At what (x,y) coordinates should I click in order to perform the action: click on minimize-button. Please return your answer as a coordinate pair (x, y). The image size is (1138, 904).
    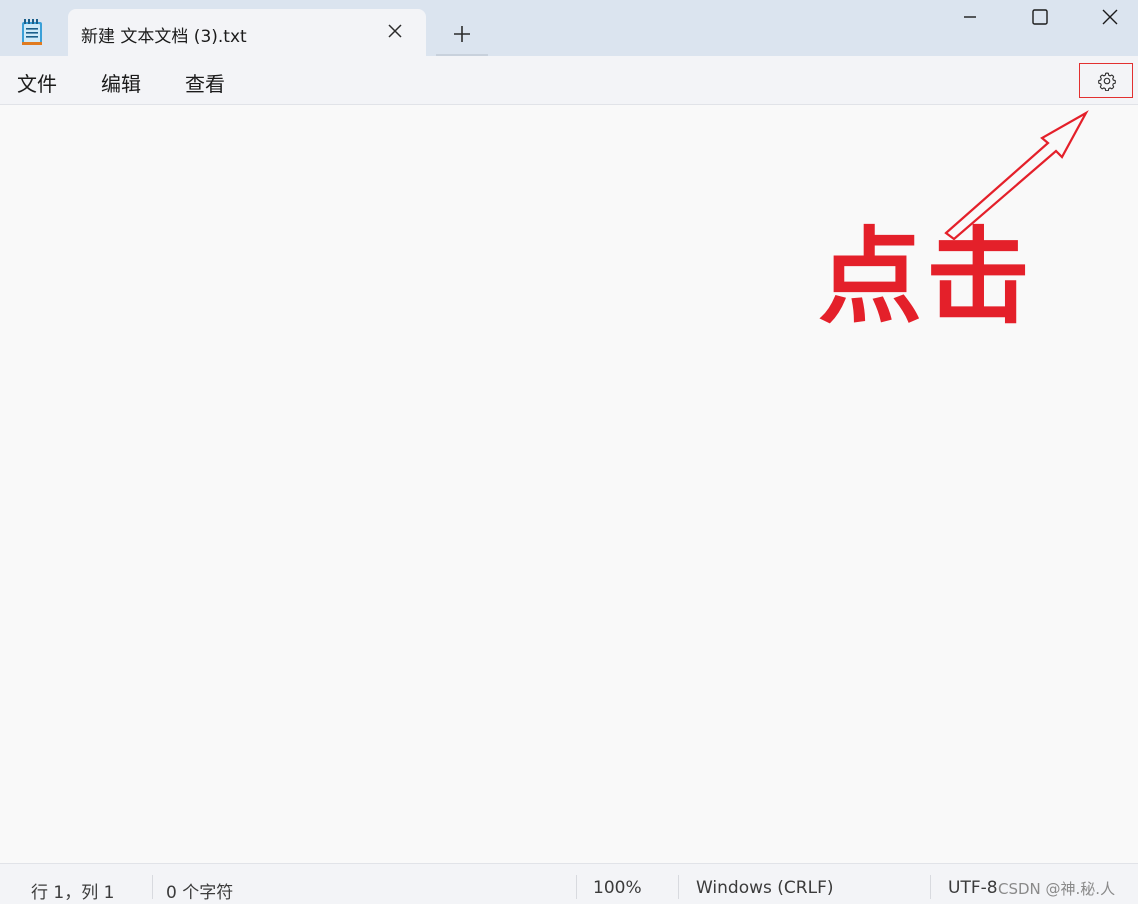
    Looking at the image, I should click on (970, 18).